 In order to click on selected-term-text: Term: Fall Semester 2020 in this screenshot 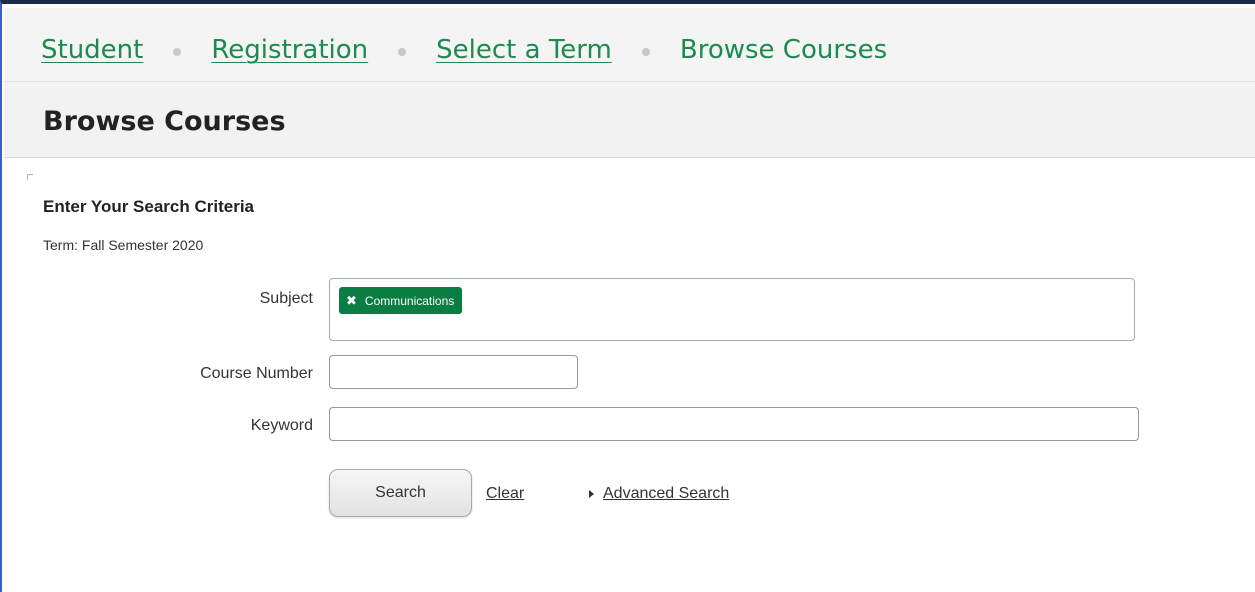, I will do `click(123, 245)`.